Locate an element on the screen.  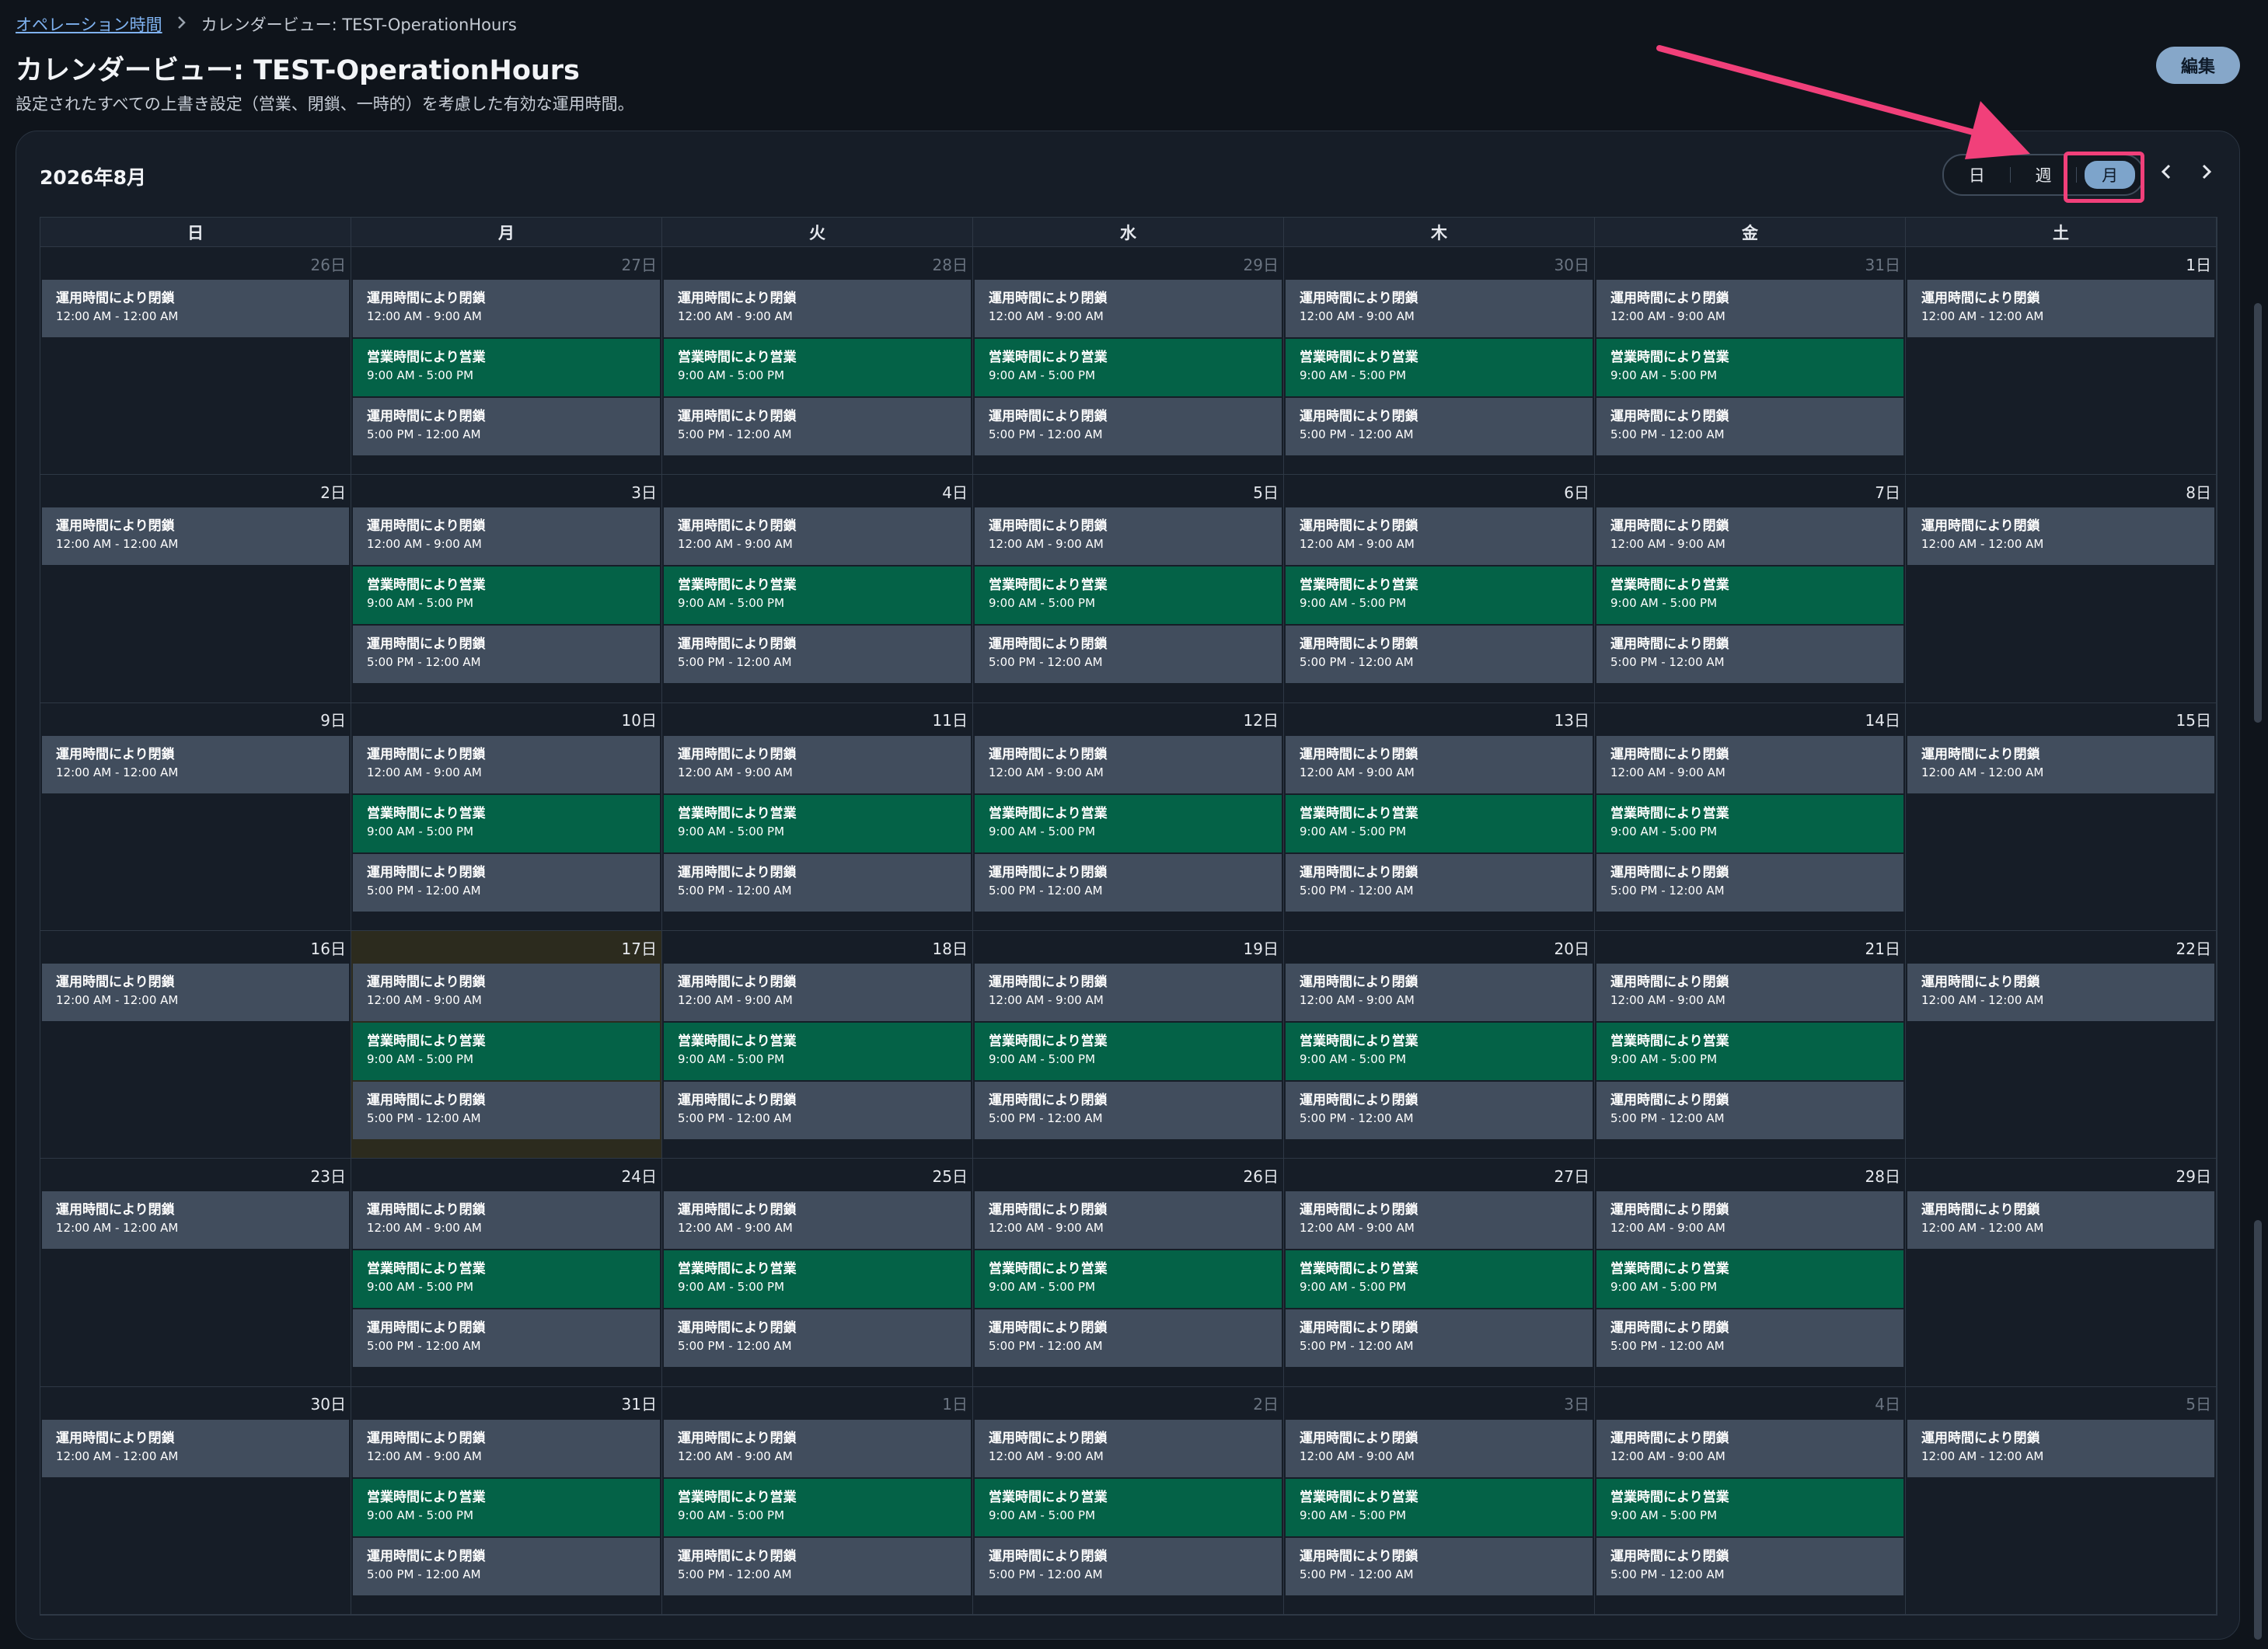
calendar-day-cell: 5日 運用時間により閉鎖 12:00 AM - 12:00 AM is located at coordinates (2062, 1501).